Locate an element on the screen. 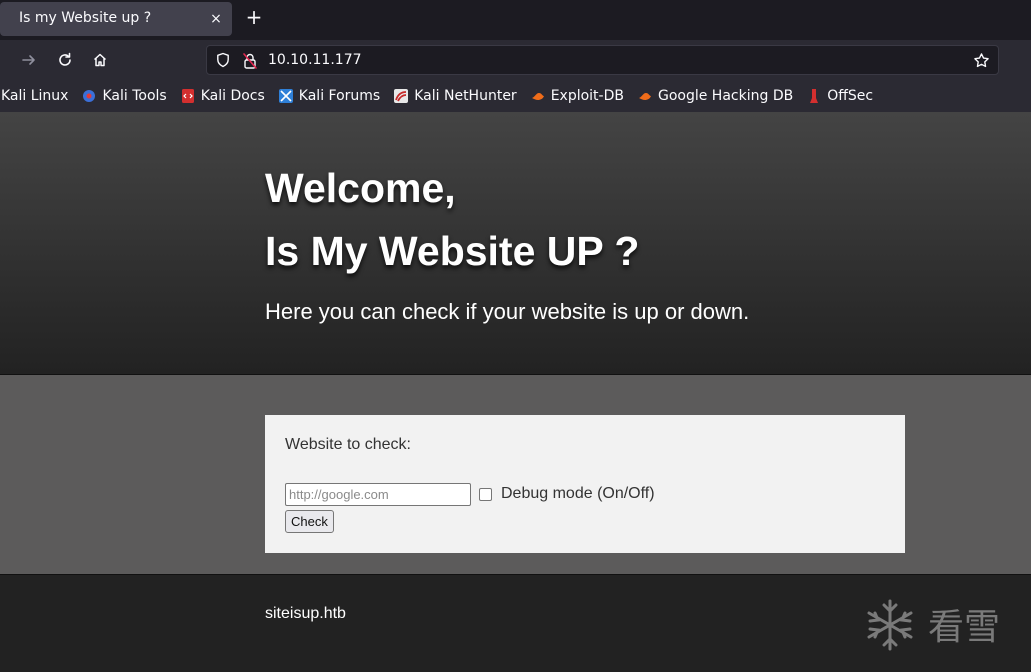  bookmark-kali-linux: Kali Linux is located at coordinates (34, 96).